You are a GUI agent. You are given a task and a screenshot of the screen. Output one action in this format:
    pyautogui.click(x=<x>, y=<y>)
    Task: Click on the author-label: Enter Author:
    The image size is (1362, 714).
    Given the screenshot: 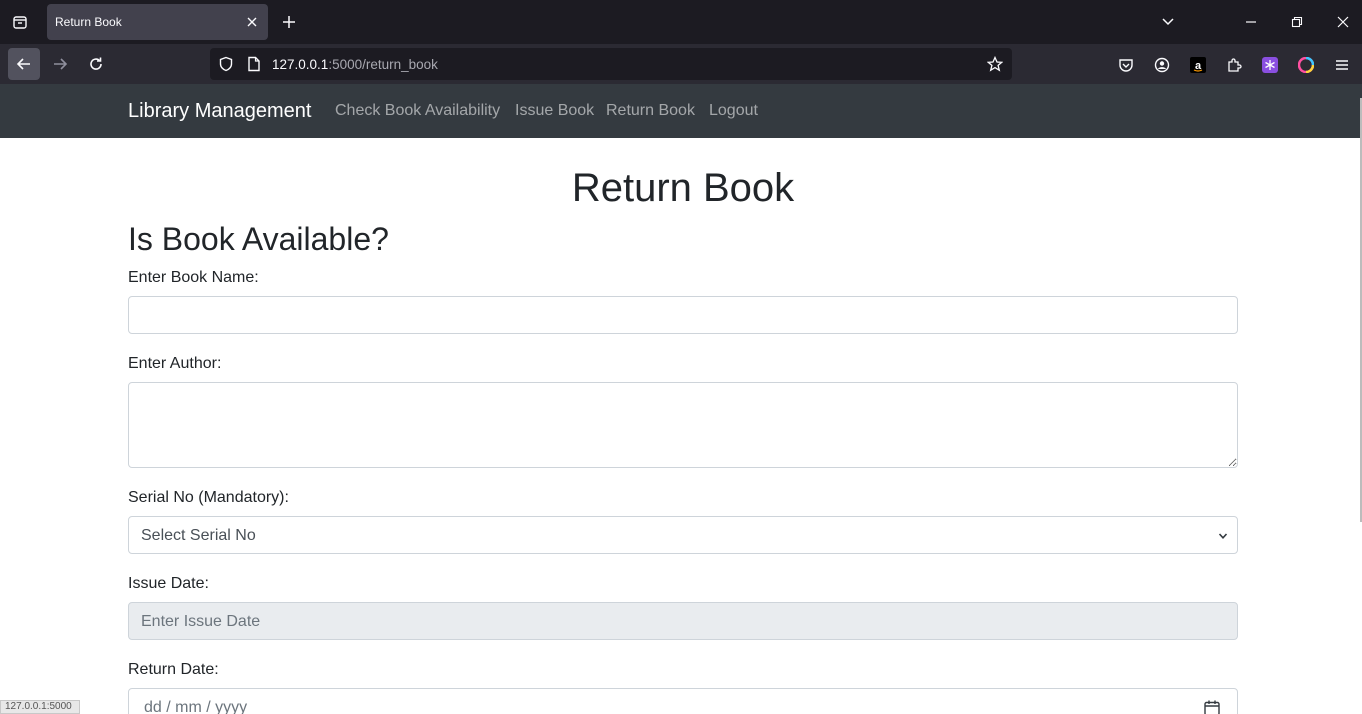 What is the action you would take?
    pyautogui.click(x=175, y=363)
    